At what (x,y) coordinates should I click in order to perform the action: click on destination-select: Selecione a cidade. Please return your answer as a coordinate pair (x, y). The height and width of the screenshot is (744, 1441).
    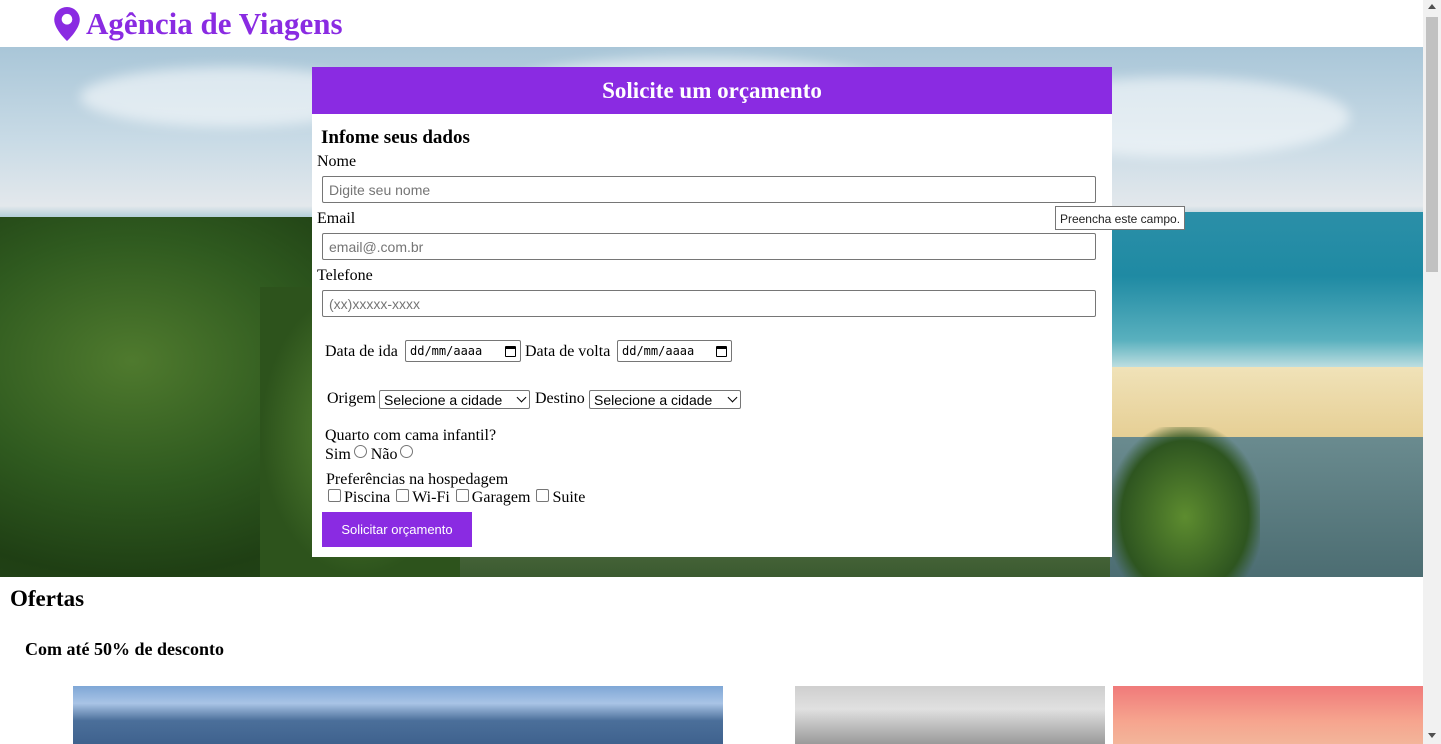
    Looking at the image, I should click on (665, 399).